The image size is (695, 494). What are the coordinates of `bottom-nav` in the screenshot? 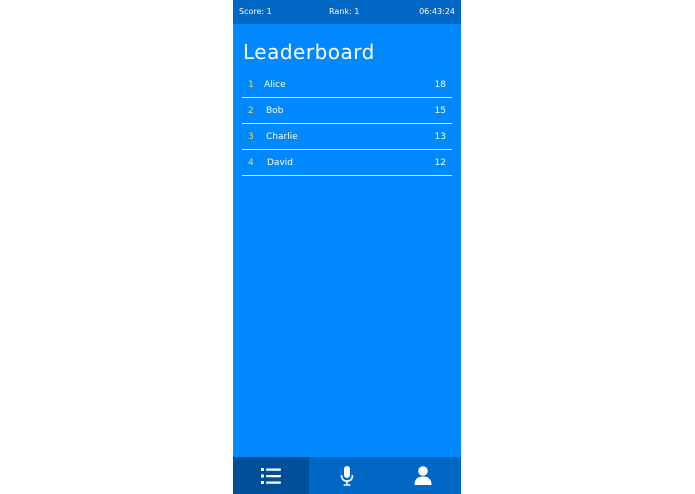 It's located at (347, 475).